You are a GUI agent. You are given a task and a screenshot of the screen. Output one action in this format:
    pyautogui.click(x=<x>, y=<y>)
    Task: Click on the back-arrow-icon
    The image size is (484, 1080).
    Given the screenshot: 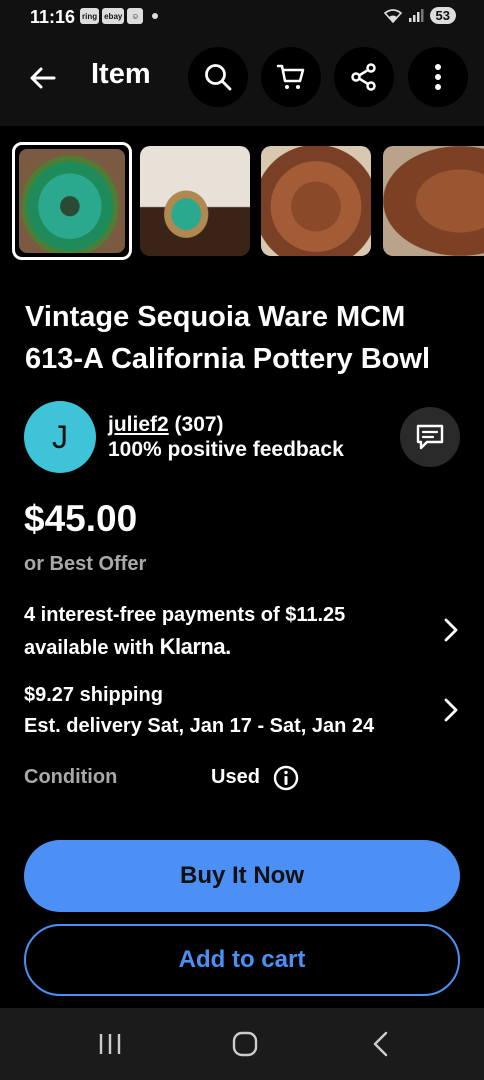 What is the action you would take?
    pyautogui.click(x=43, y=78)
    